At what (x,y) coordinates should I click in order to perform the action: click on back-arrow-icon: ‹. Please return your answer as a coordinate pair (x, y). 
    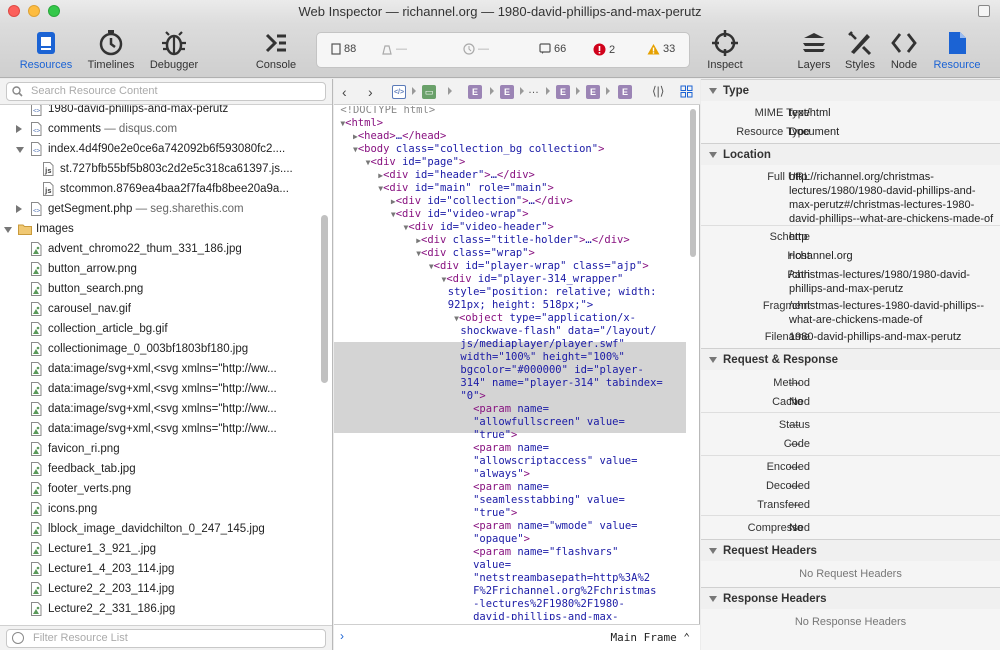
    Looking at the image, I should click on (344, 92).